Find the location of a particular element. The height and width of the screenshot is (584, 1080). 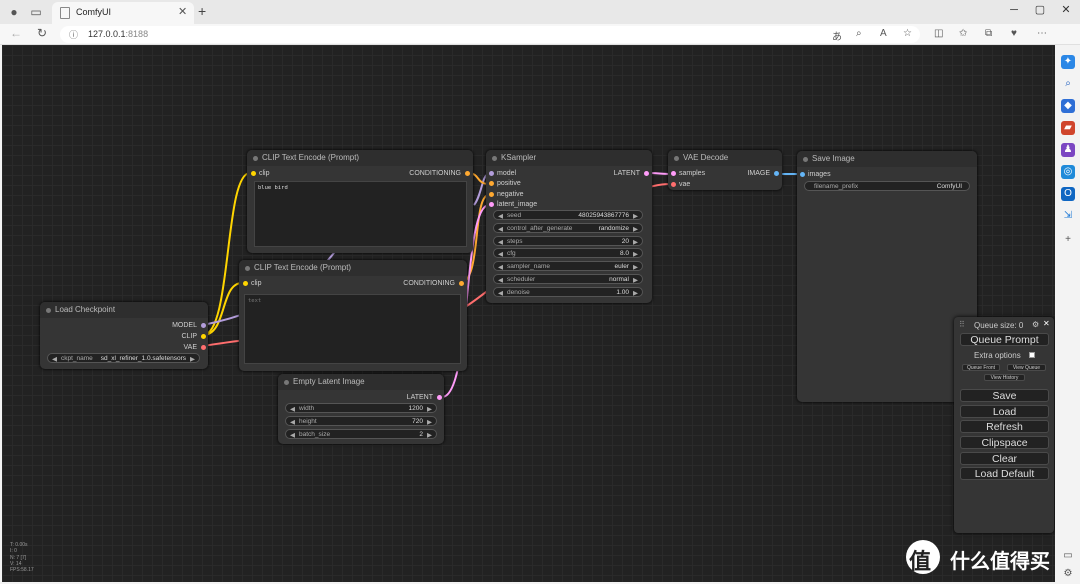

new-tab-icon: + is located at coordinates (202, 11).